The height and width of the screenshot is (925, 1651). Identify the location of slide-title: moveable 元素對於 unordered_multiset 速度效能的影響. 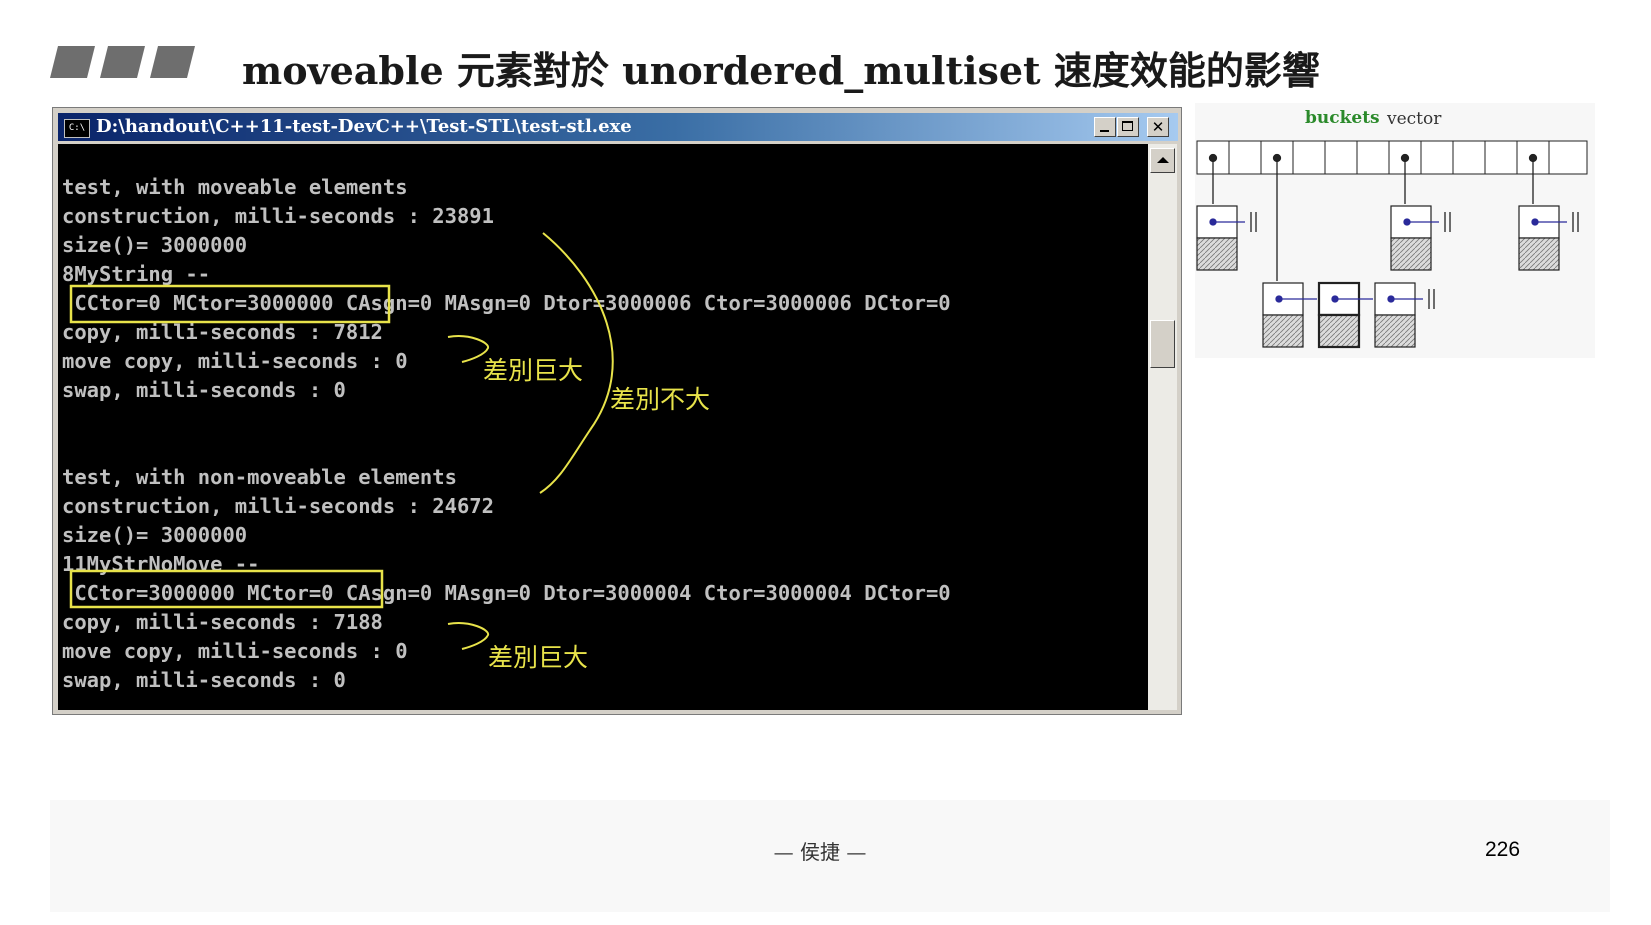
(781, 70).